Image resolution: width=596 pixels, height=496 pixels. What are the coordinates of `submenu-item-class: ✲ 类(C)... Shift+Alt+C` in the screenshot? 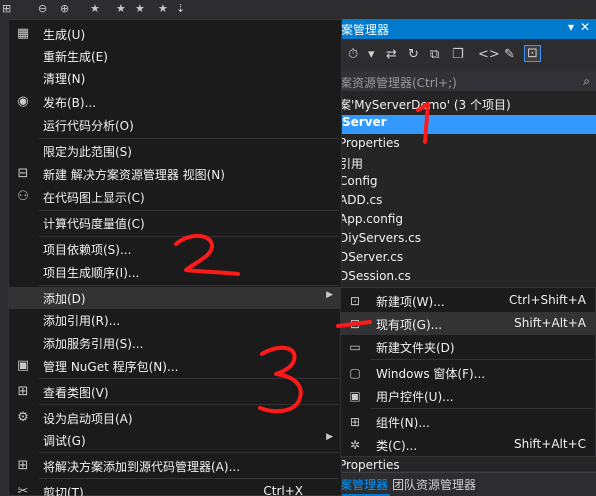 It's located at (468, 444).